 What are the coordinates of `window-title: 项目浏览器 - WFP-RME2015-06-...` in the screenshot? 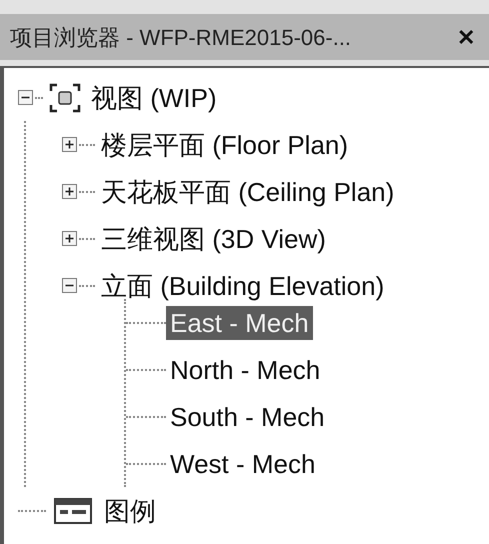 It's located at (181, 38).